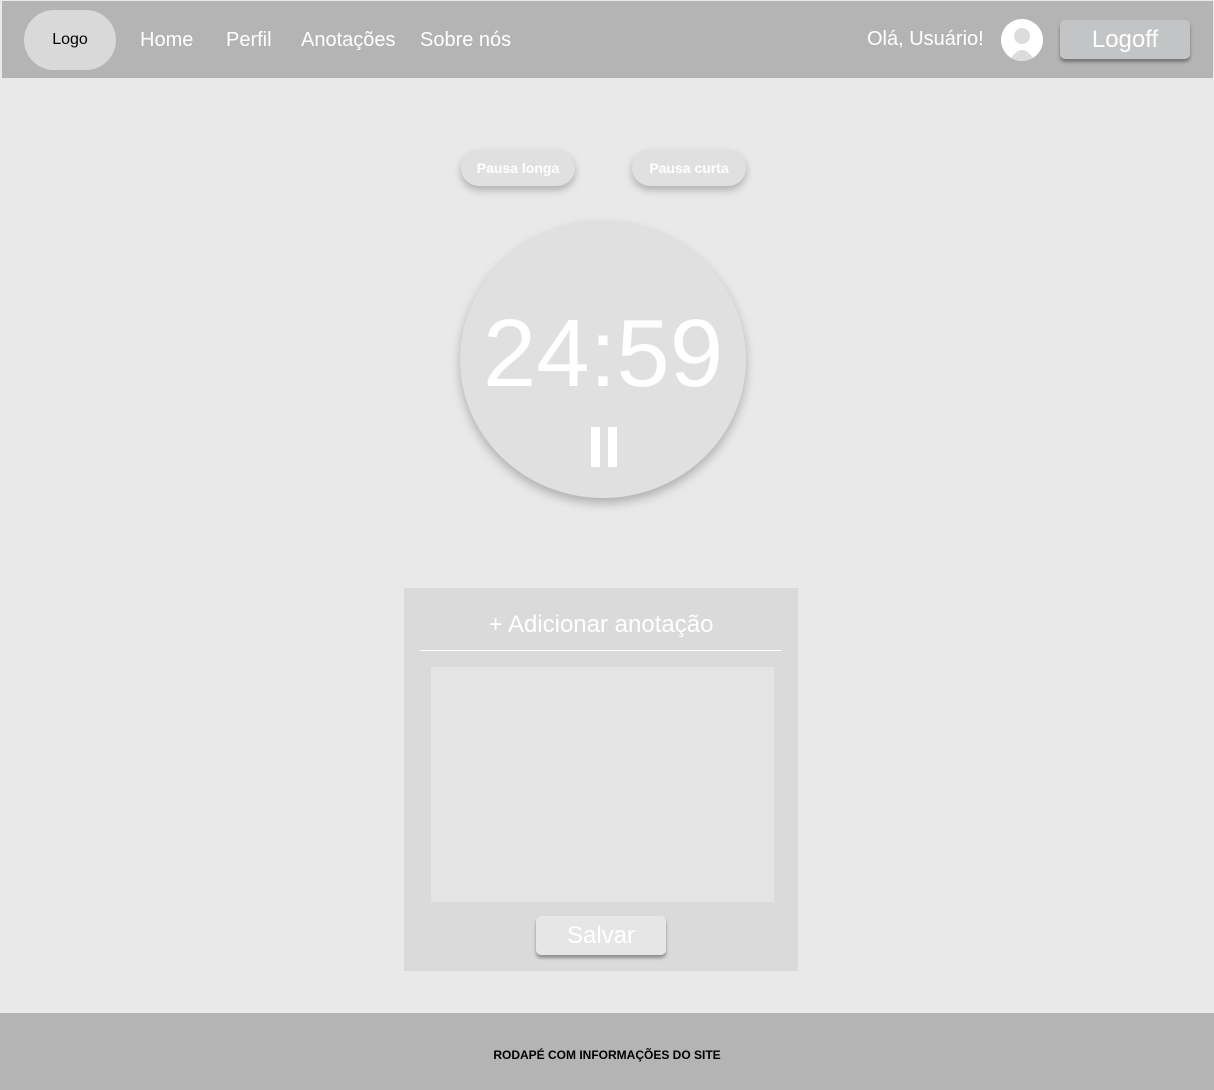 This screenshot has height=1090, width=1214. What do you see at coordinates (465, 40) in the screenshot?
I see `nav-item-sobre-nos: Sobre nós` at bounding box center [465, 40].